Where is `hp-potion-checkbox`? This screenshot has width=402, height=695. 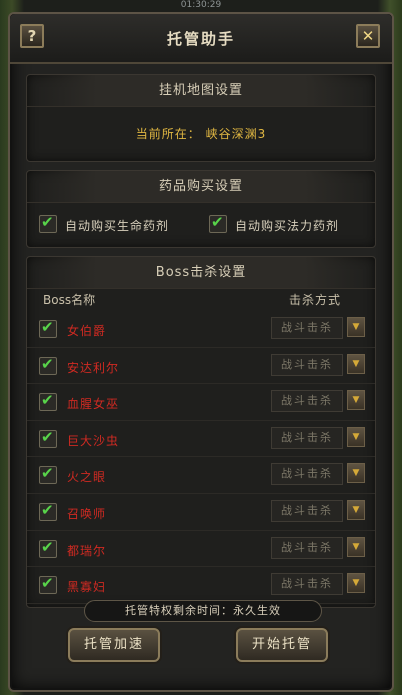
hp-potion-checkbox is located at coordinates (48, 223).